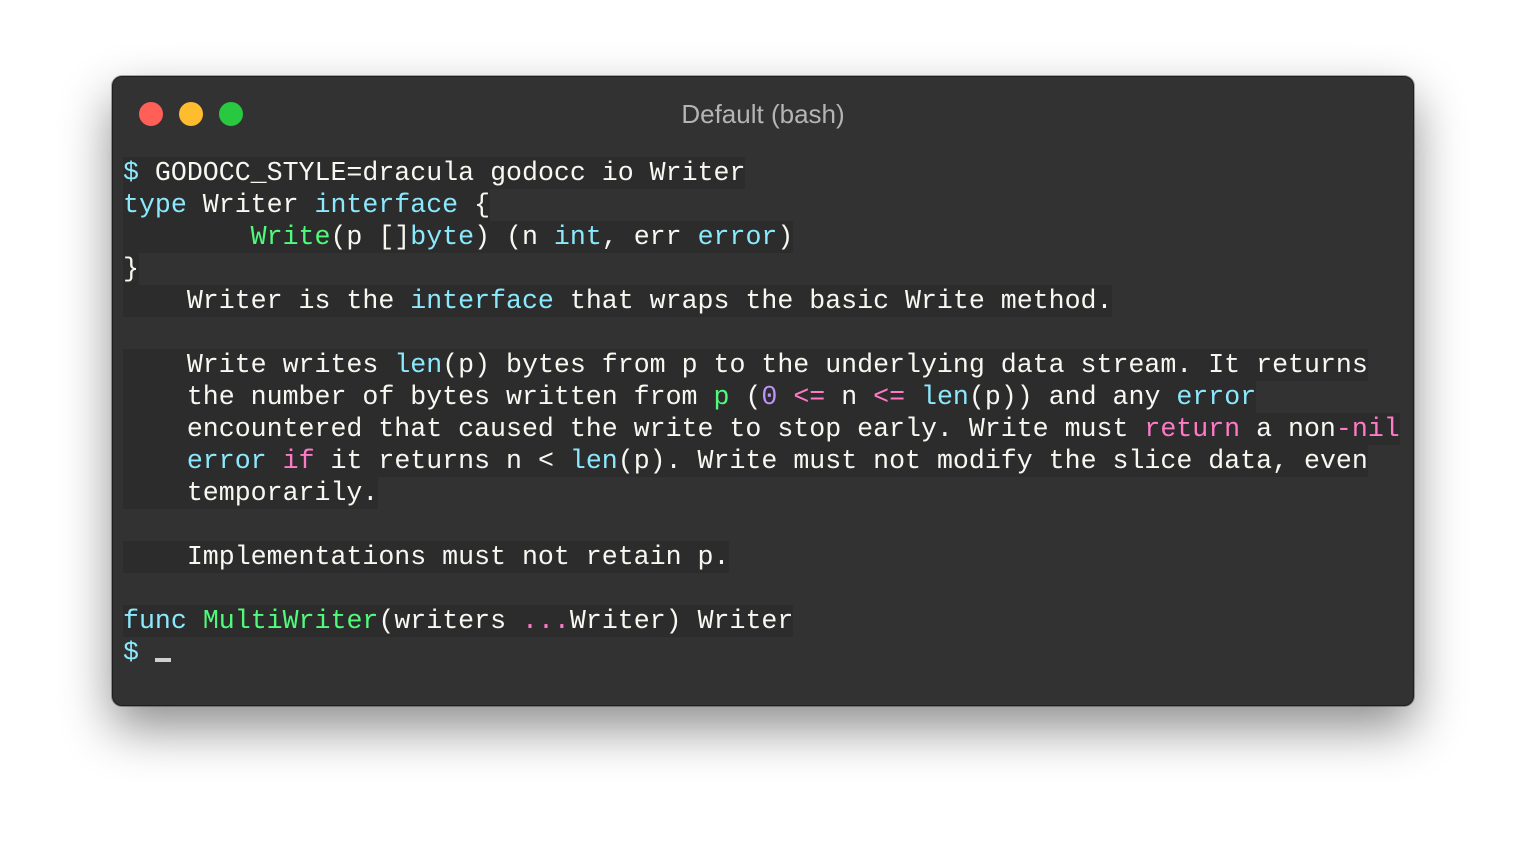 Image resolution: width=1524 pixels, height=852 pixels. I want to click on line-text: Write(p []byte) (n int, err error), so click(458, 237).